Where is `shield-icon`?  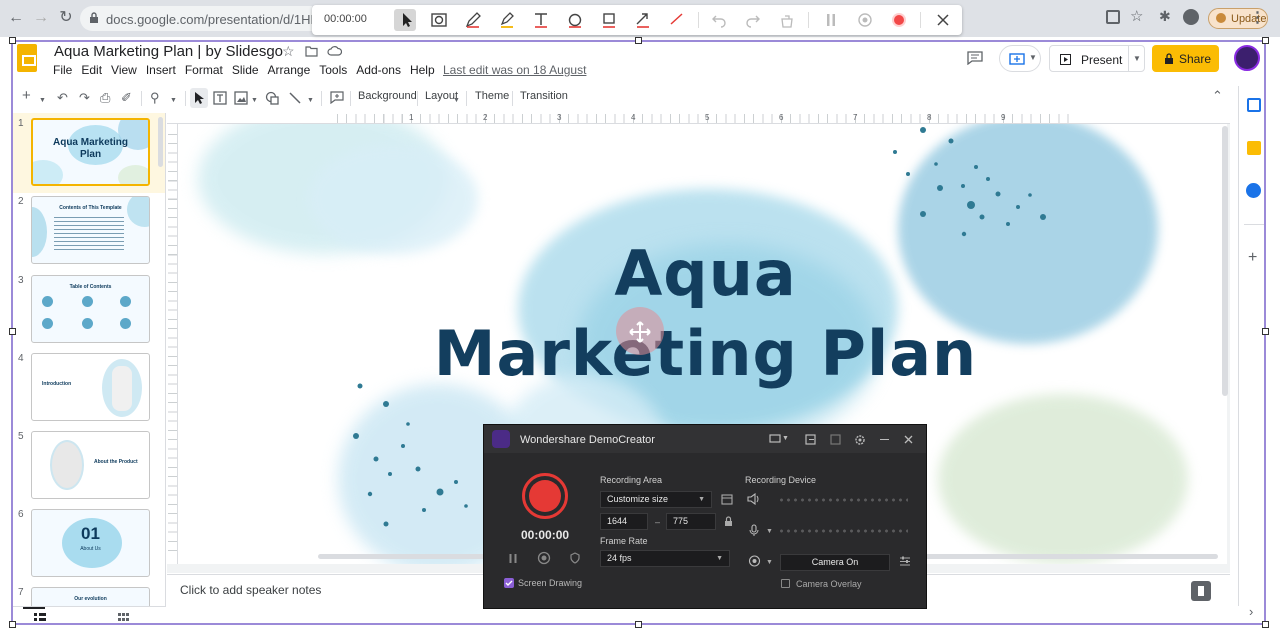
shield-icon is located at coordinates (575, 558).